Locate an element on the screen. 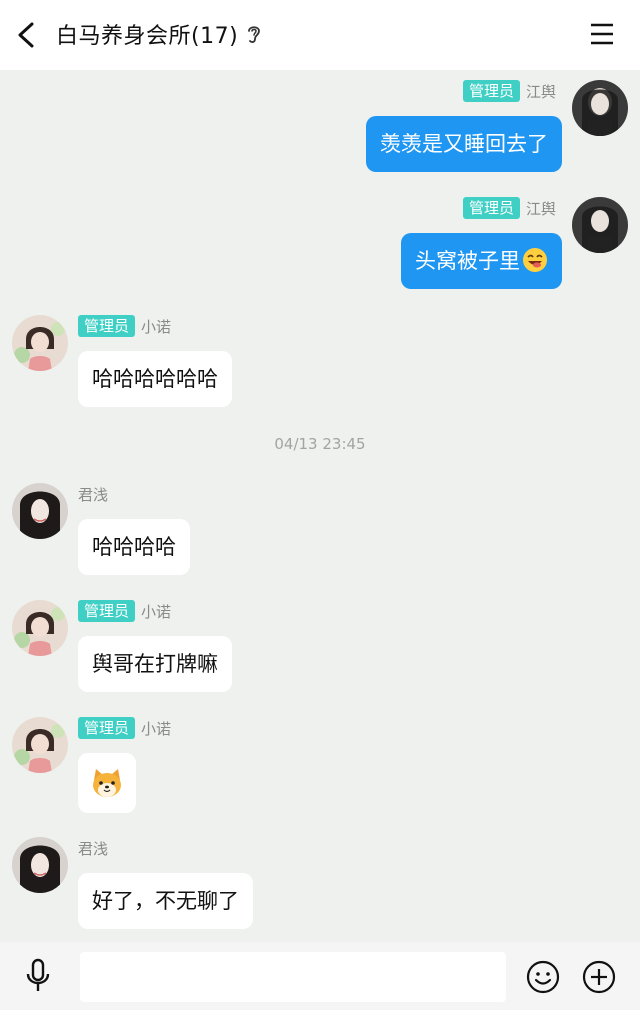 The height and width of the screenshot is (1010, 640). timestamp: 04/13 23:45 is located at coordinates (320, 444).